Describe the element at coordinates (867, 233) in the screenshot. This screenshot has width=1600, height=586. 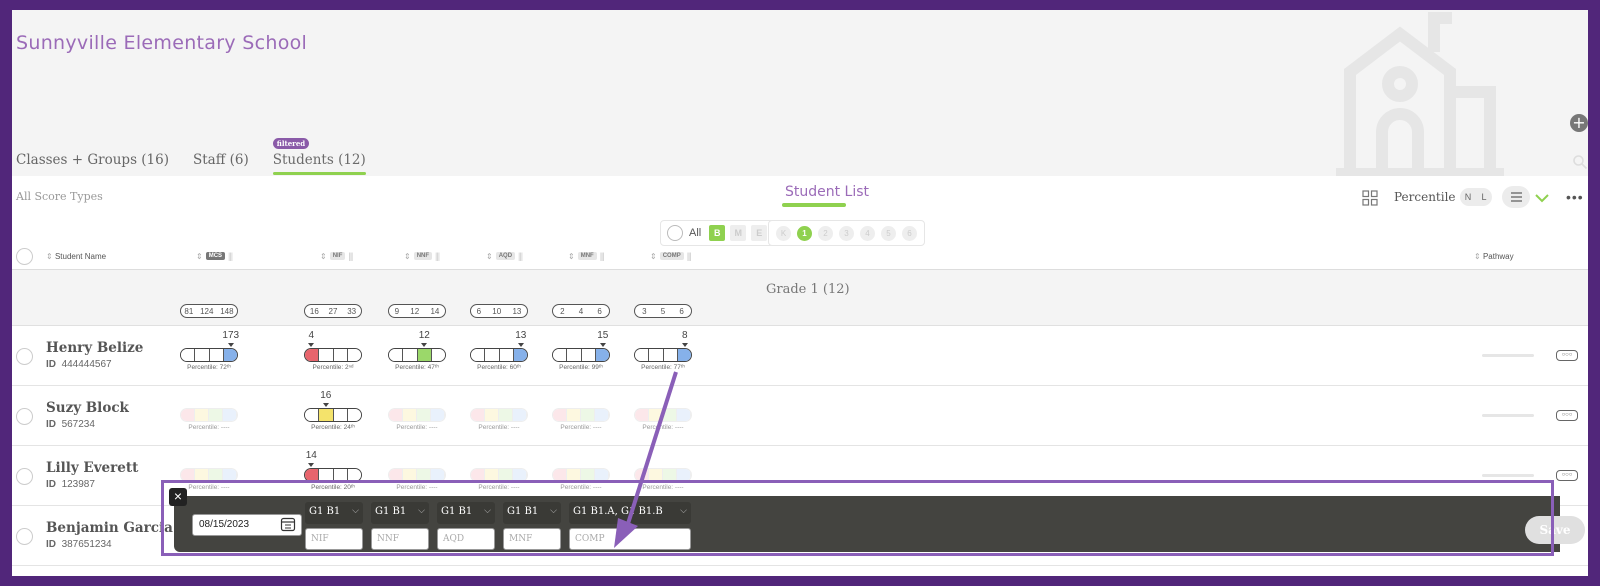
I see `grade-filter-4: 4` at that location.